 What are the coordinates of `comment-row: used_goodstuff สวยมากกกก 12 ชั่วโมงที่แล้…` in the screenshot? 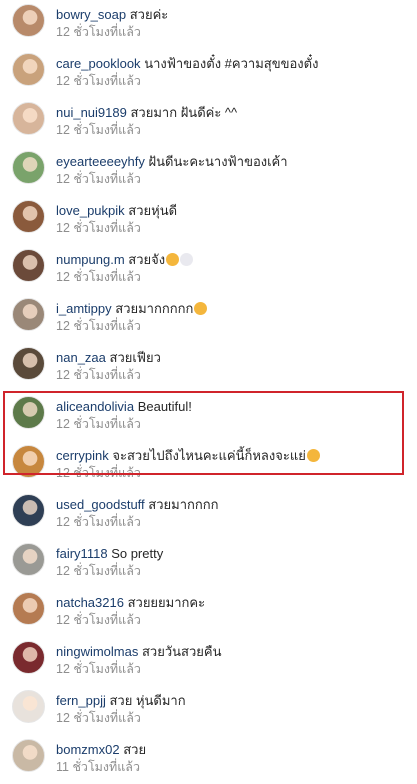 It's located at (208, 514).